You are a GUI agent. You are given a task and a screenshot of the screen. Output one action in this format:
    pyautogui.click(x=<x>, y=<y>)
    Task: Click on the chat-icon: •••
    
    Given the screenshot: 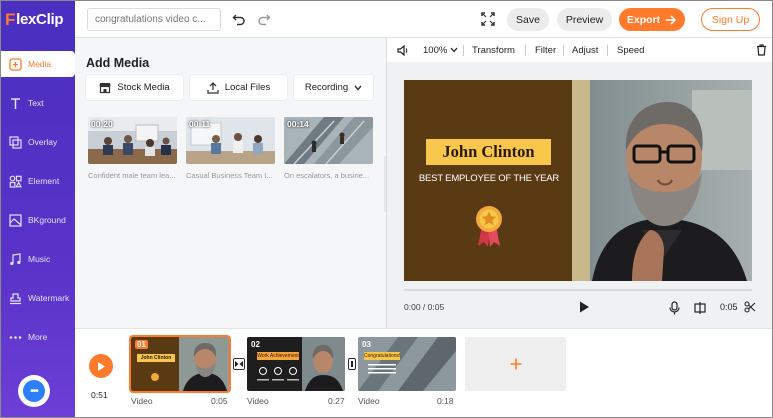 What is the action you would take?
    pyautogui.click(x=34, y=391)
    